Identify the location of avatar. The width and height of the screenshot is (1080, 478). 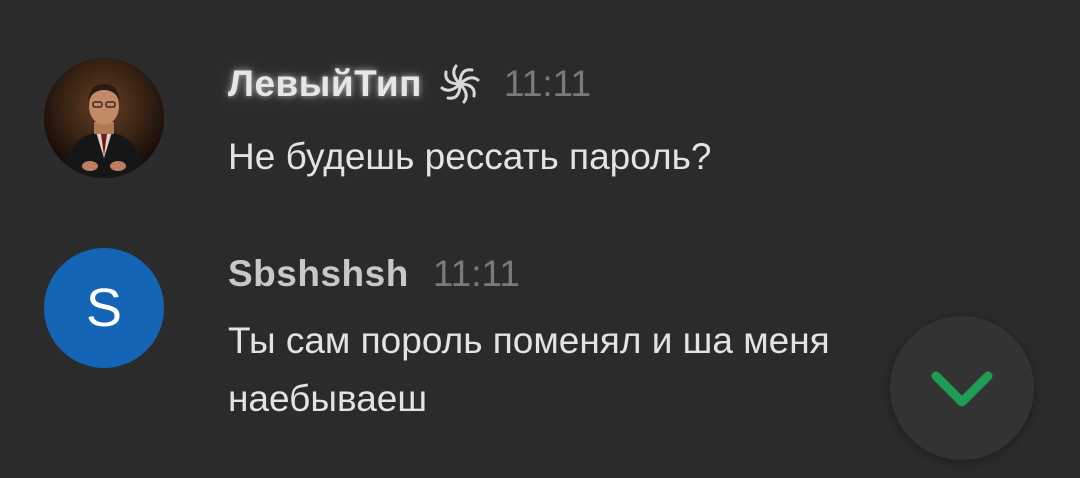
(104, 118).